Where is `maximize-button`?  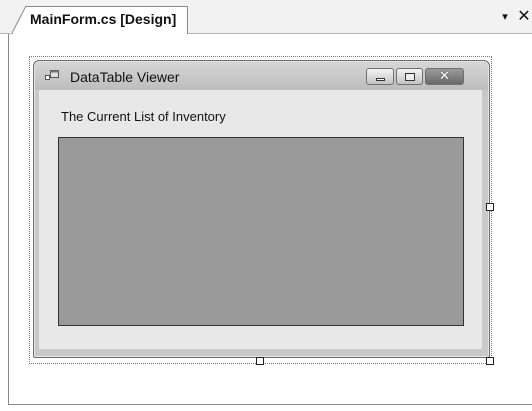 maximize-button is located at coordinates (409, 76).